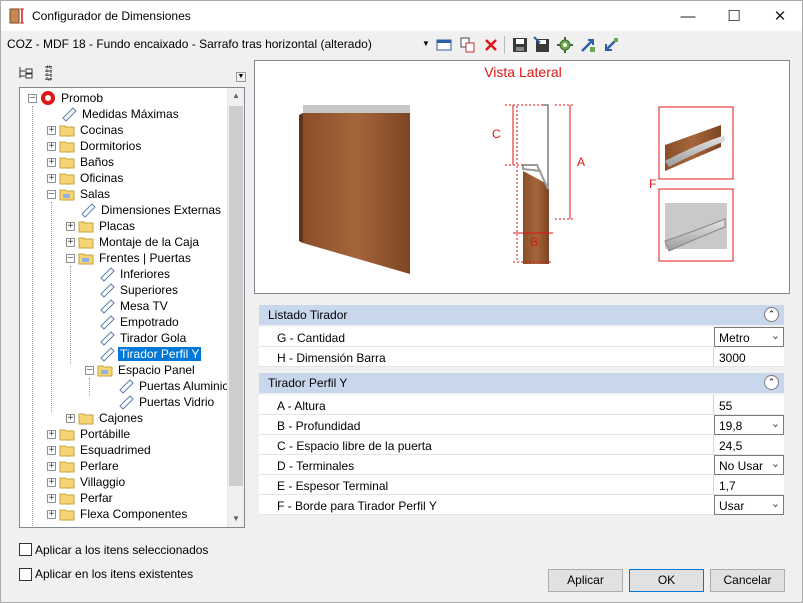  Describe the element at coordinates (426, 44) in the screenshot. I see `chevron-down-icon: ▼` at that location.